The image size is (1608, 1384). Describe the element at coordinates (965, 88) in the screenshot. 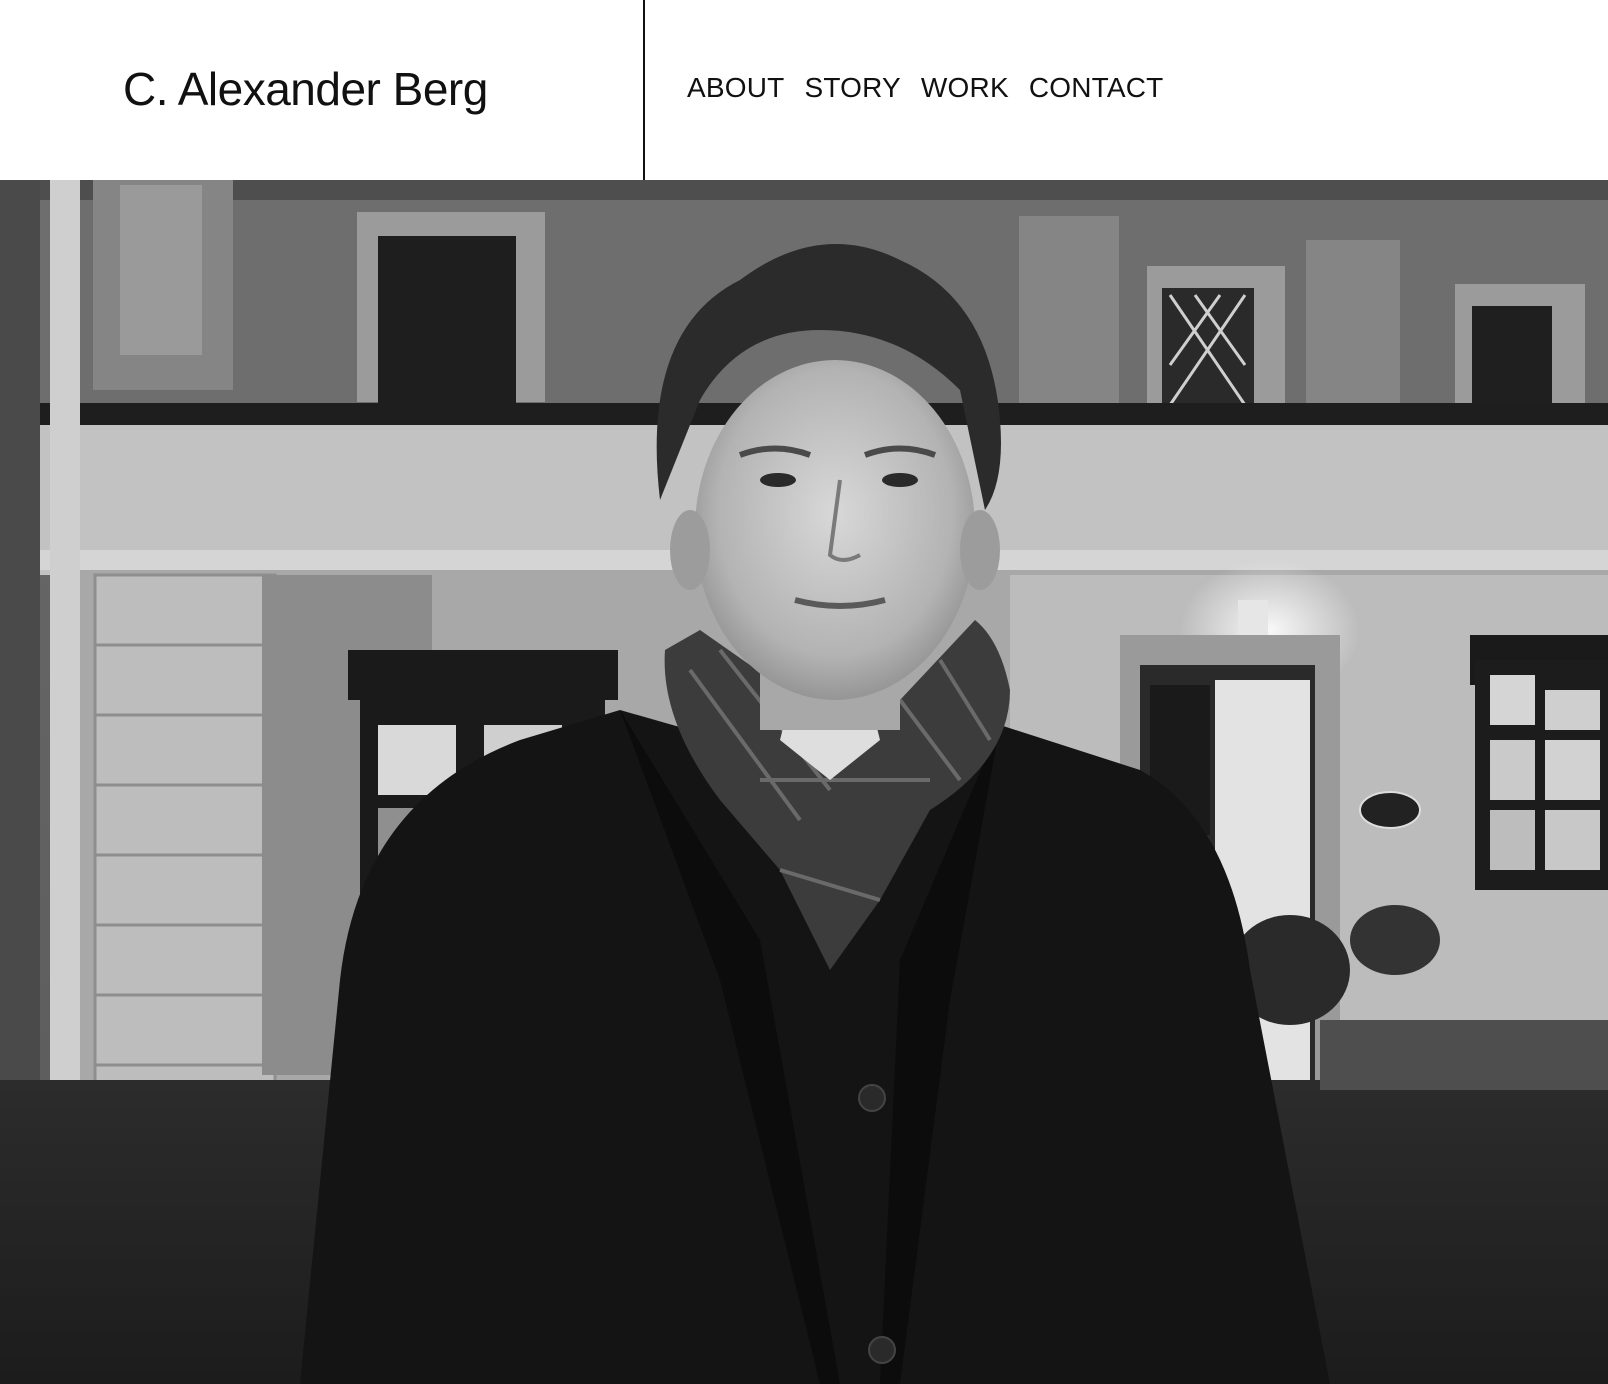

I see `nav-work: WORK` at that location.